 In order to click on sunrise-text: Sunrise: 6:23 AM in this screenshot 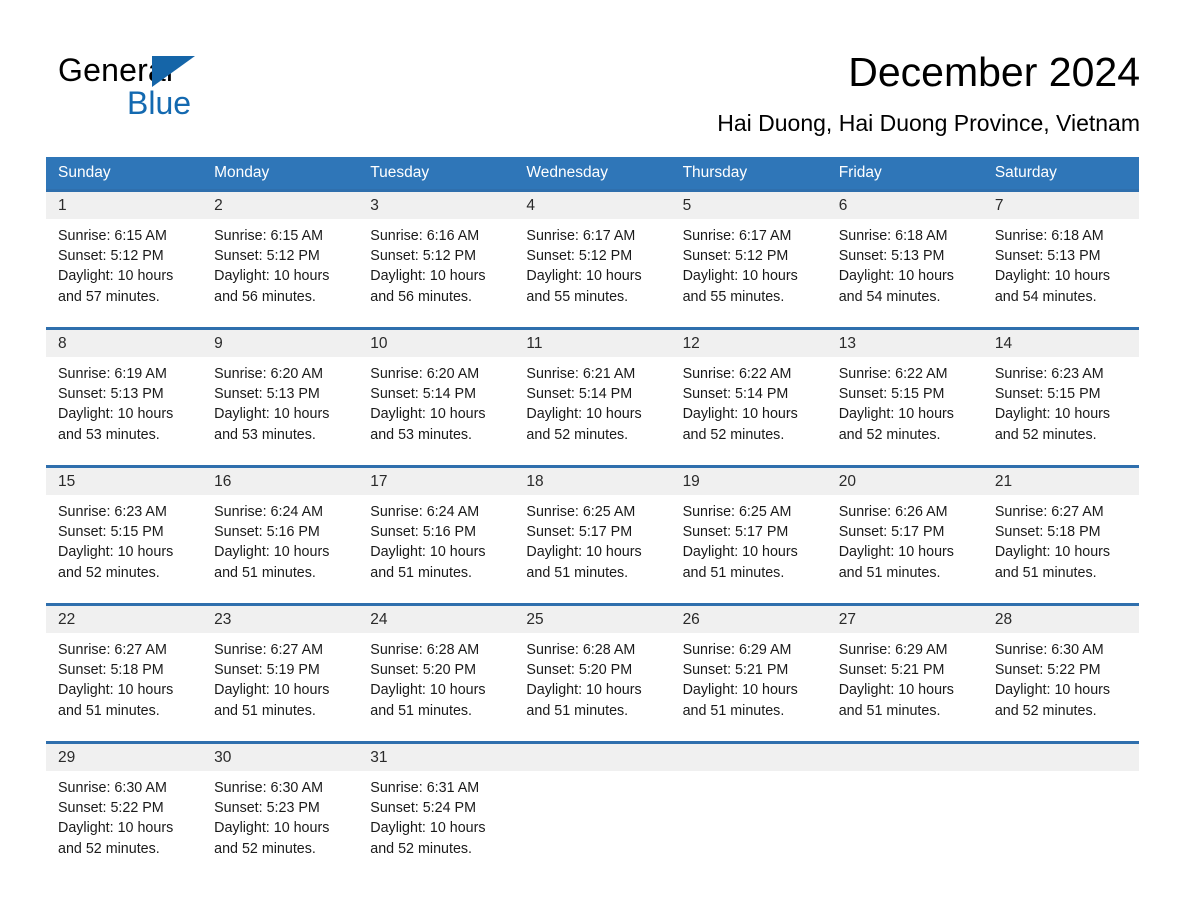, I will do `click(1049, 374)`.